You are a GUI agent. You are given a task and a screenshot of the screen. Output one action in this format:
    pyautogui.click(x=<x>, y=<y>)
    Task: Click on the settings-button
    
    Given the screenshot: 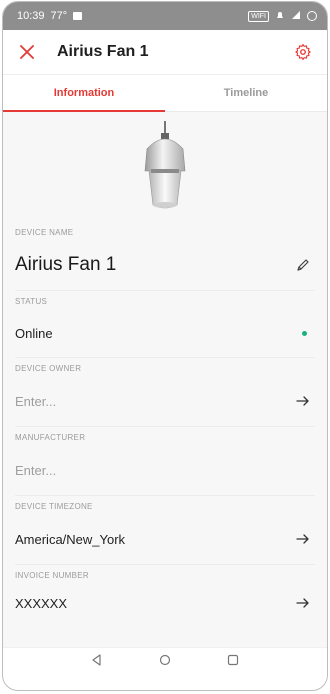 What is the action you would take?
    pyautogui.click(x=303, y=52)
    